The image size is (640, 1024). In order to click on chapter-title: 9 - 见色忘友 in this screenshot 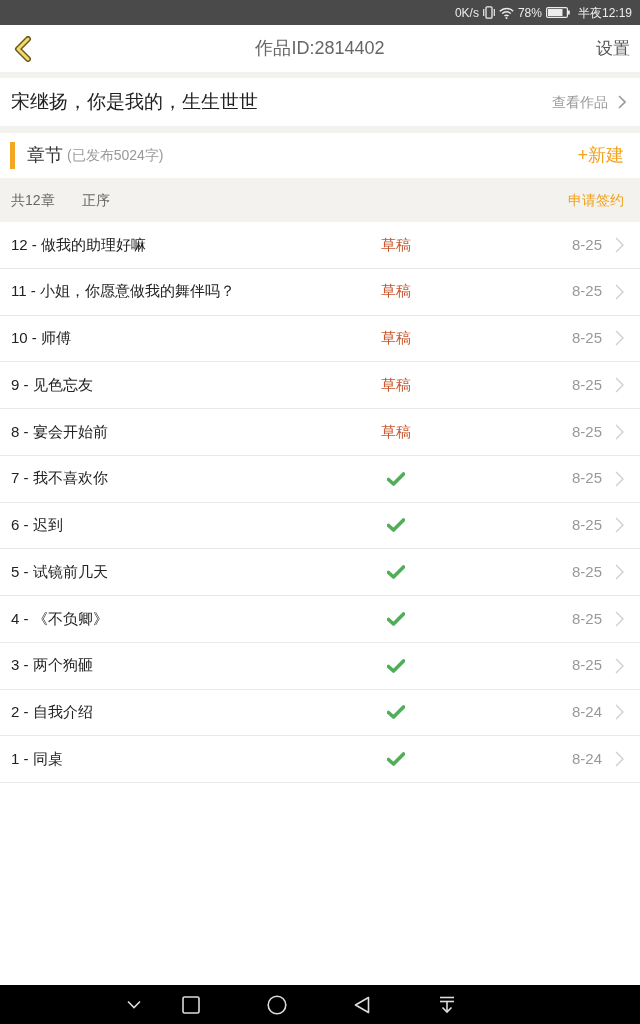, I will do `click(52, 384)`.